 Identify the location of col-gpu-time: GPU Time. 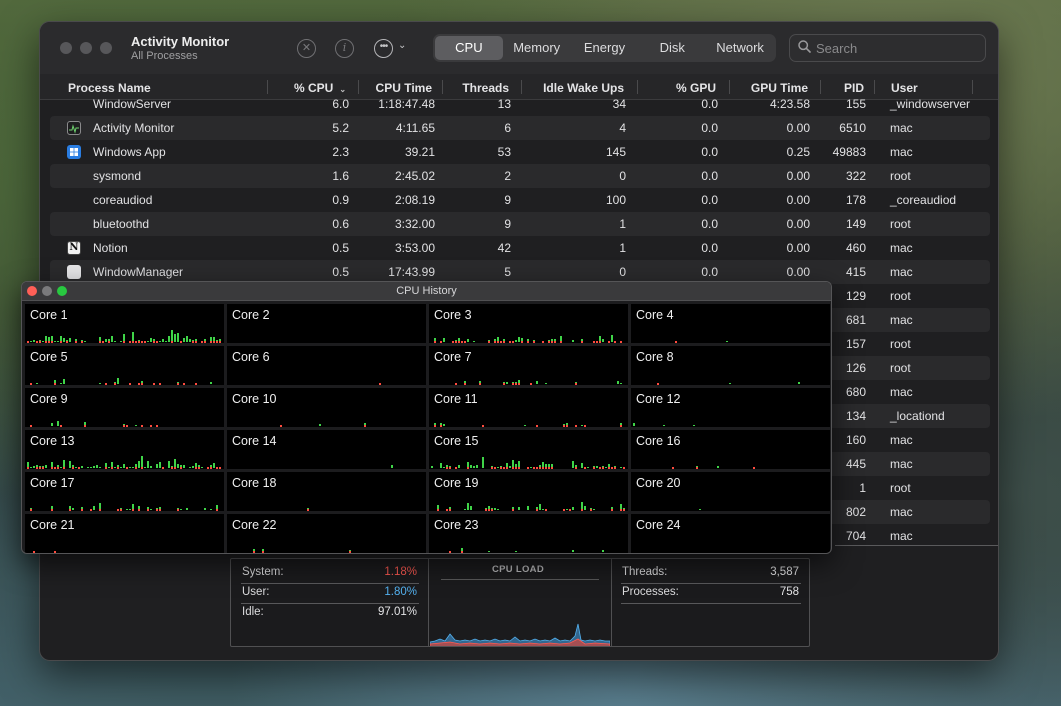
(779, 88).